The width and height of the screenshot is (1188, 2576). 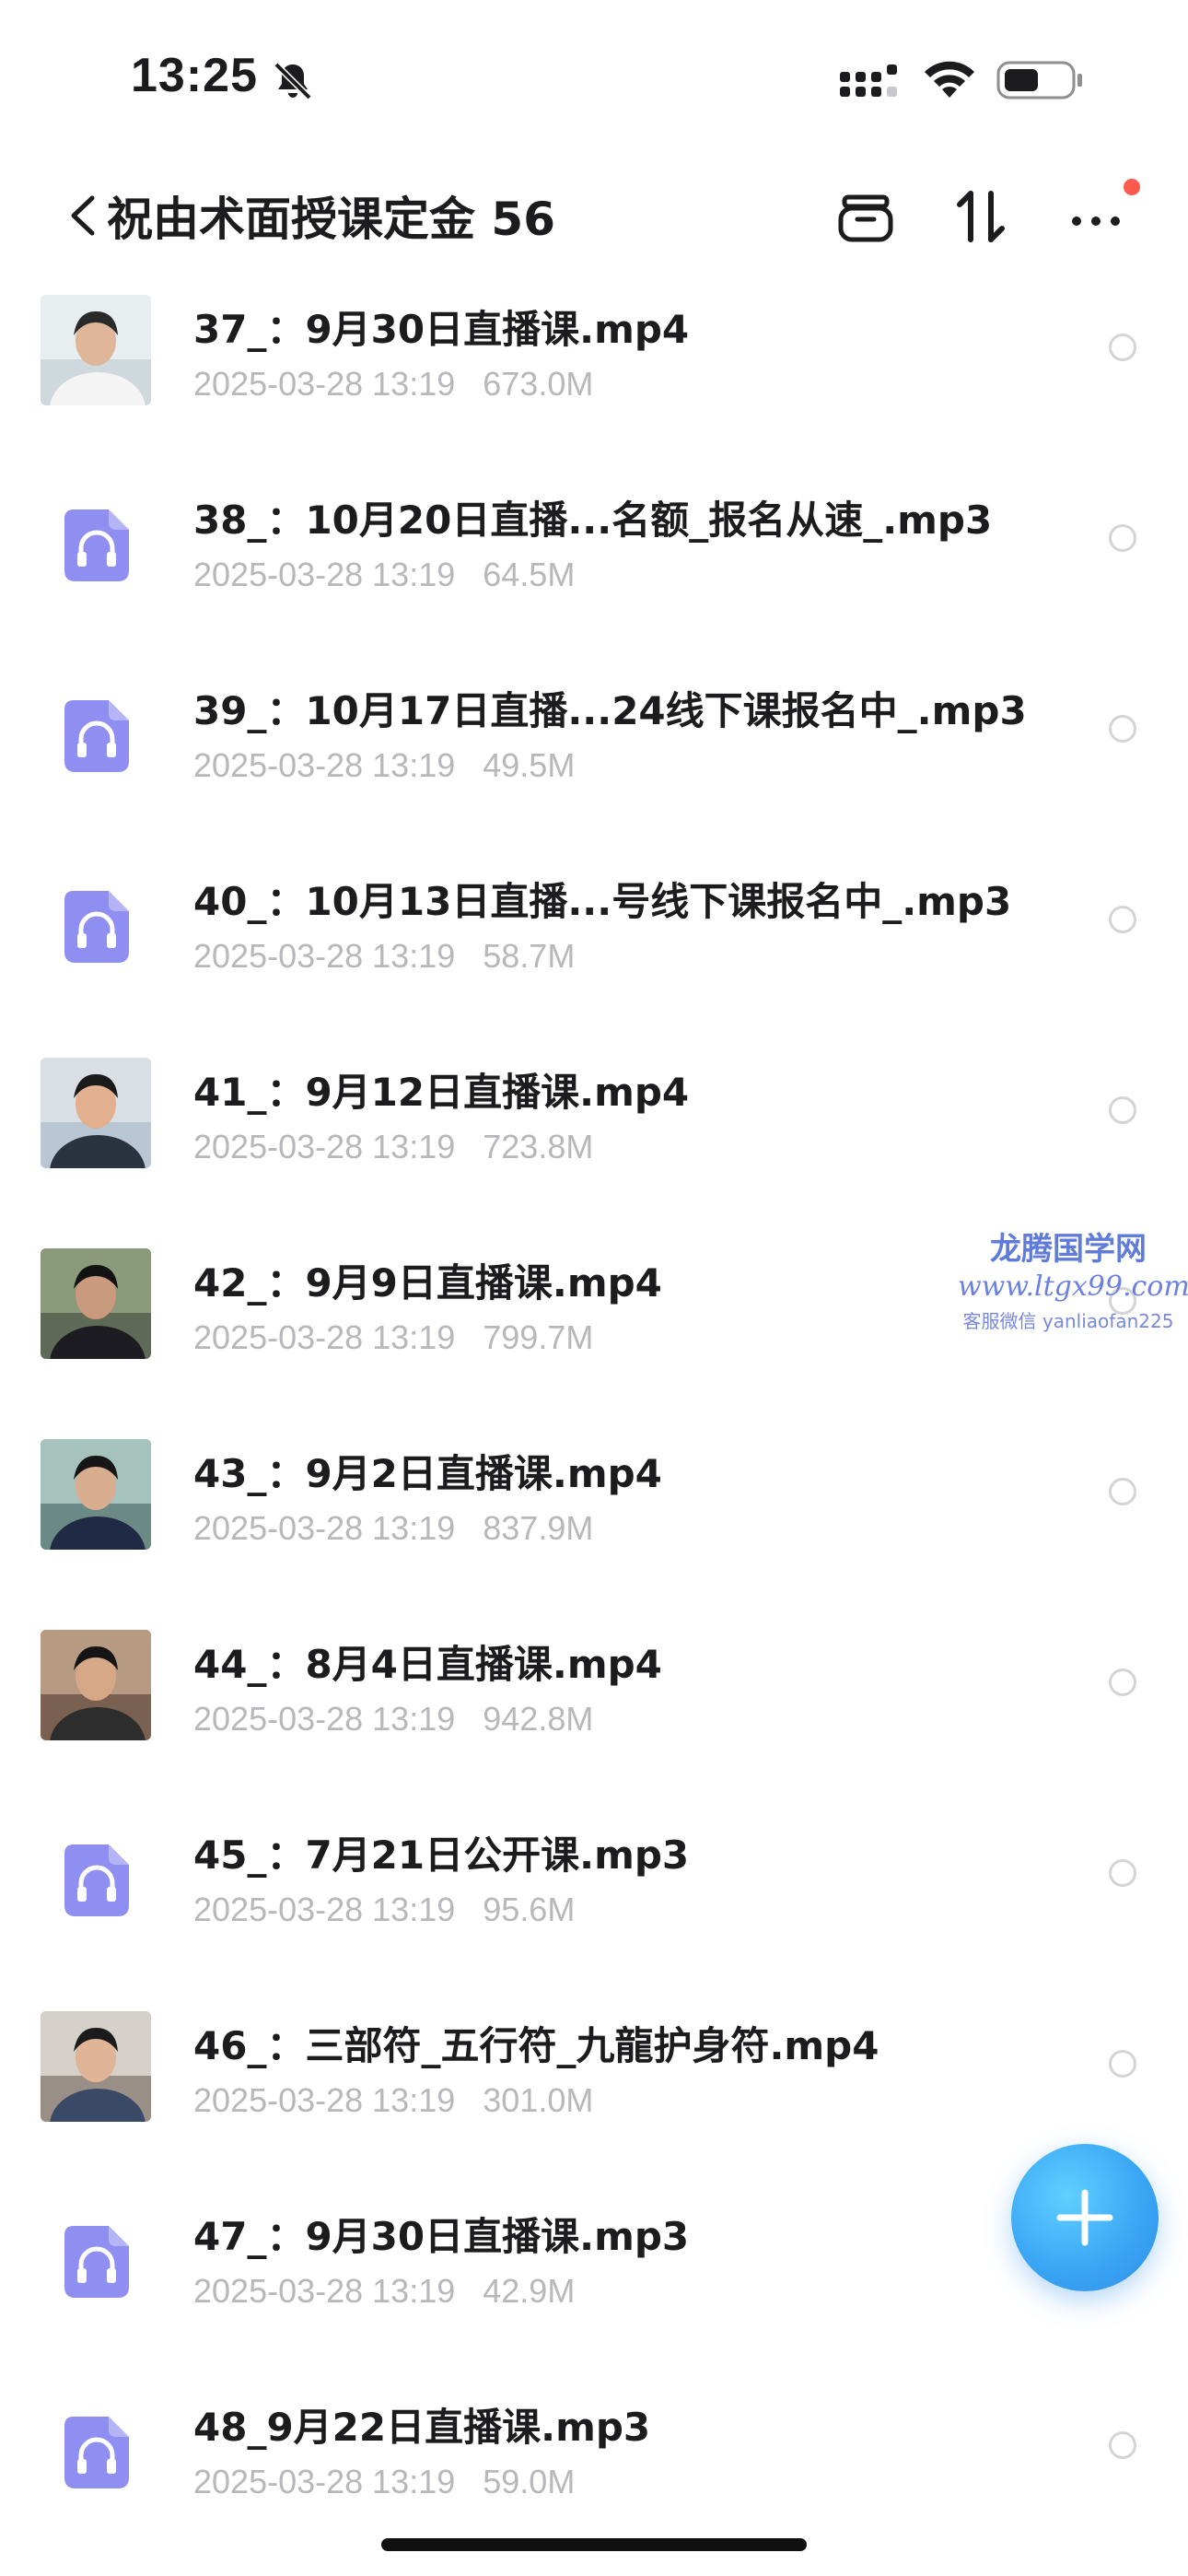 What do you see at coordinates (1096, 221) in the screenshot?
I see `more-icon` at bounding box center [1096, 221].